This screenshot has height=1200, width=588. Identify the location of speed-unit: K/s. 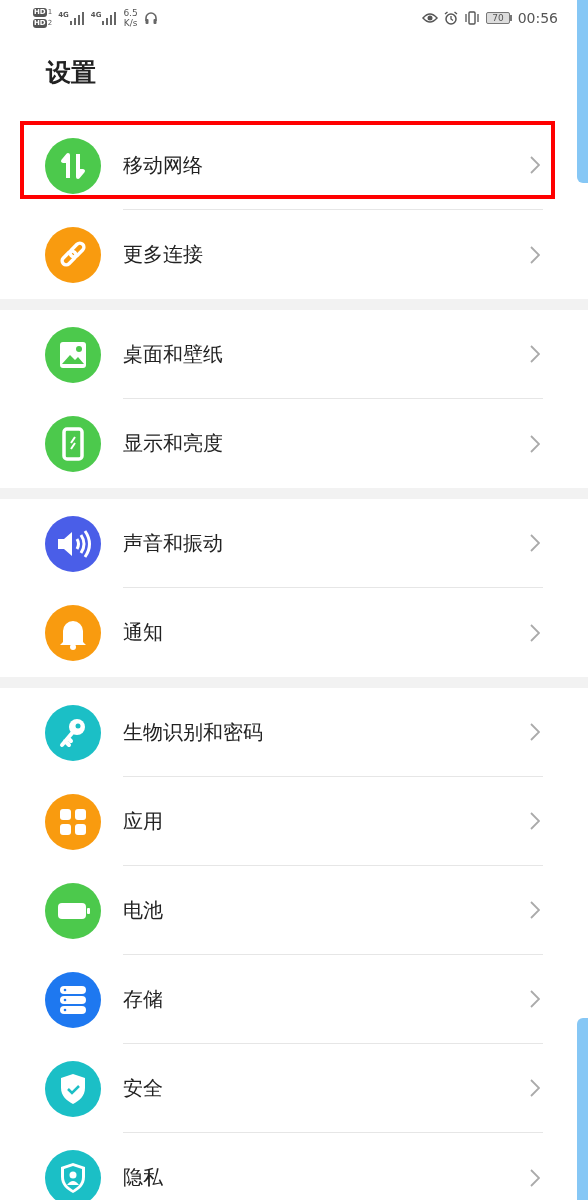
(130, 23).